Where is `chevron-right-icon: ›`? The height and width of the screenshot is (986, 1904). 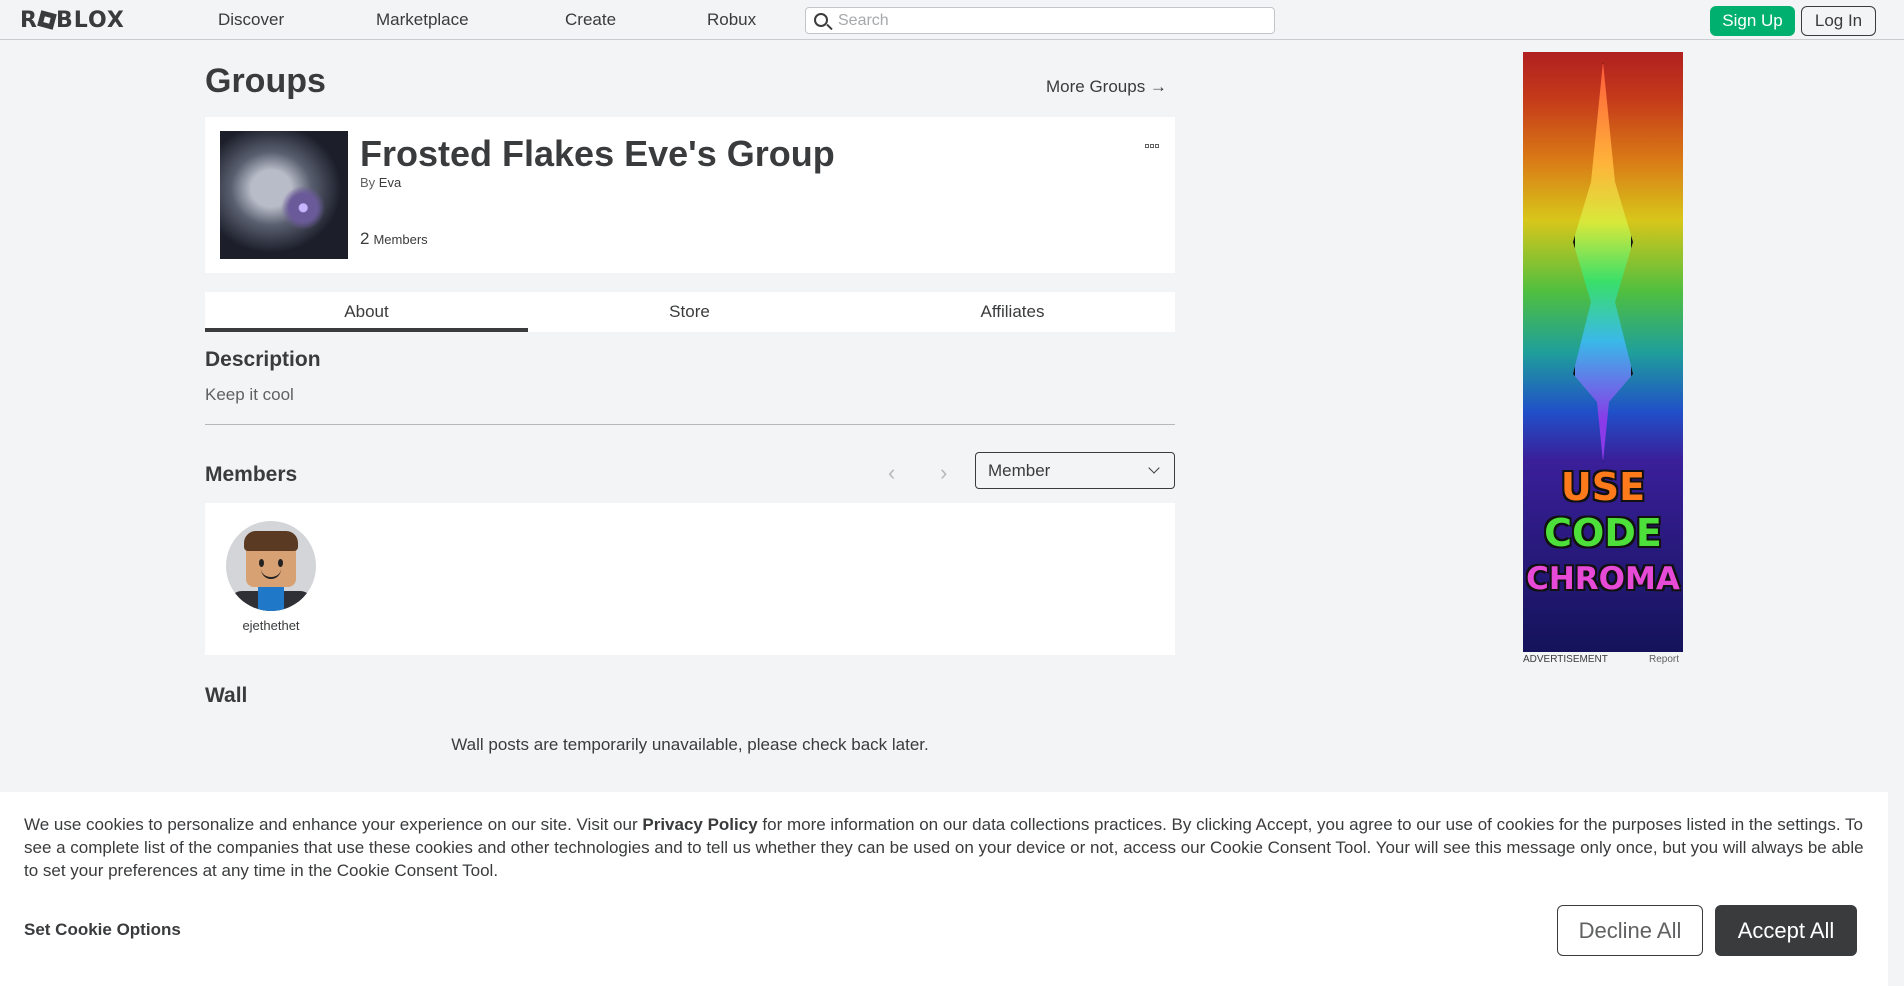
chevron-right-icon: › is located at coordinates (943, 473).